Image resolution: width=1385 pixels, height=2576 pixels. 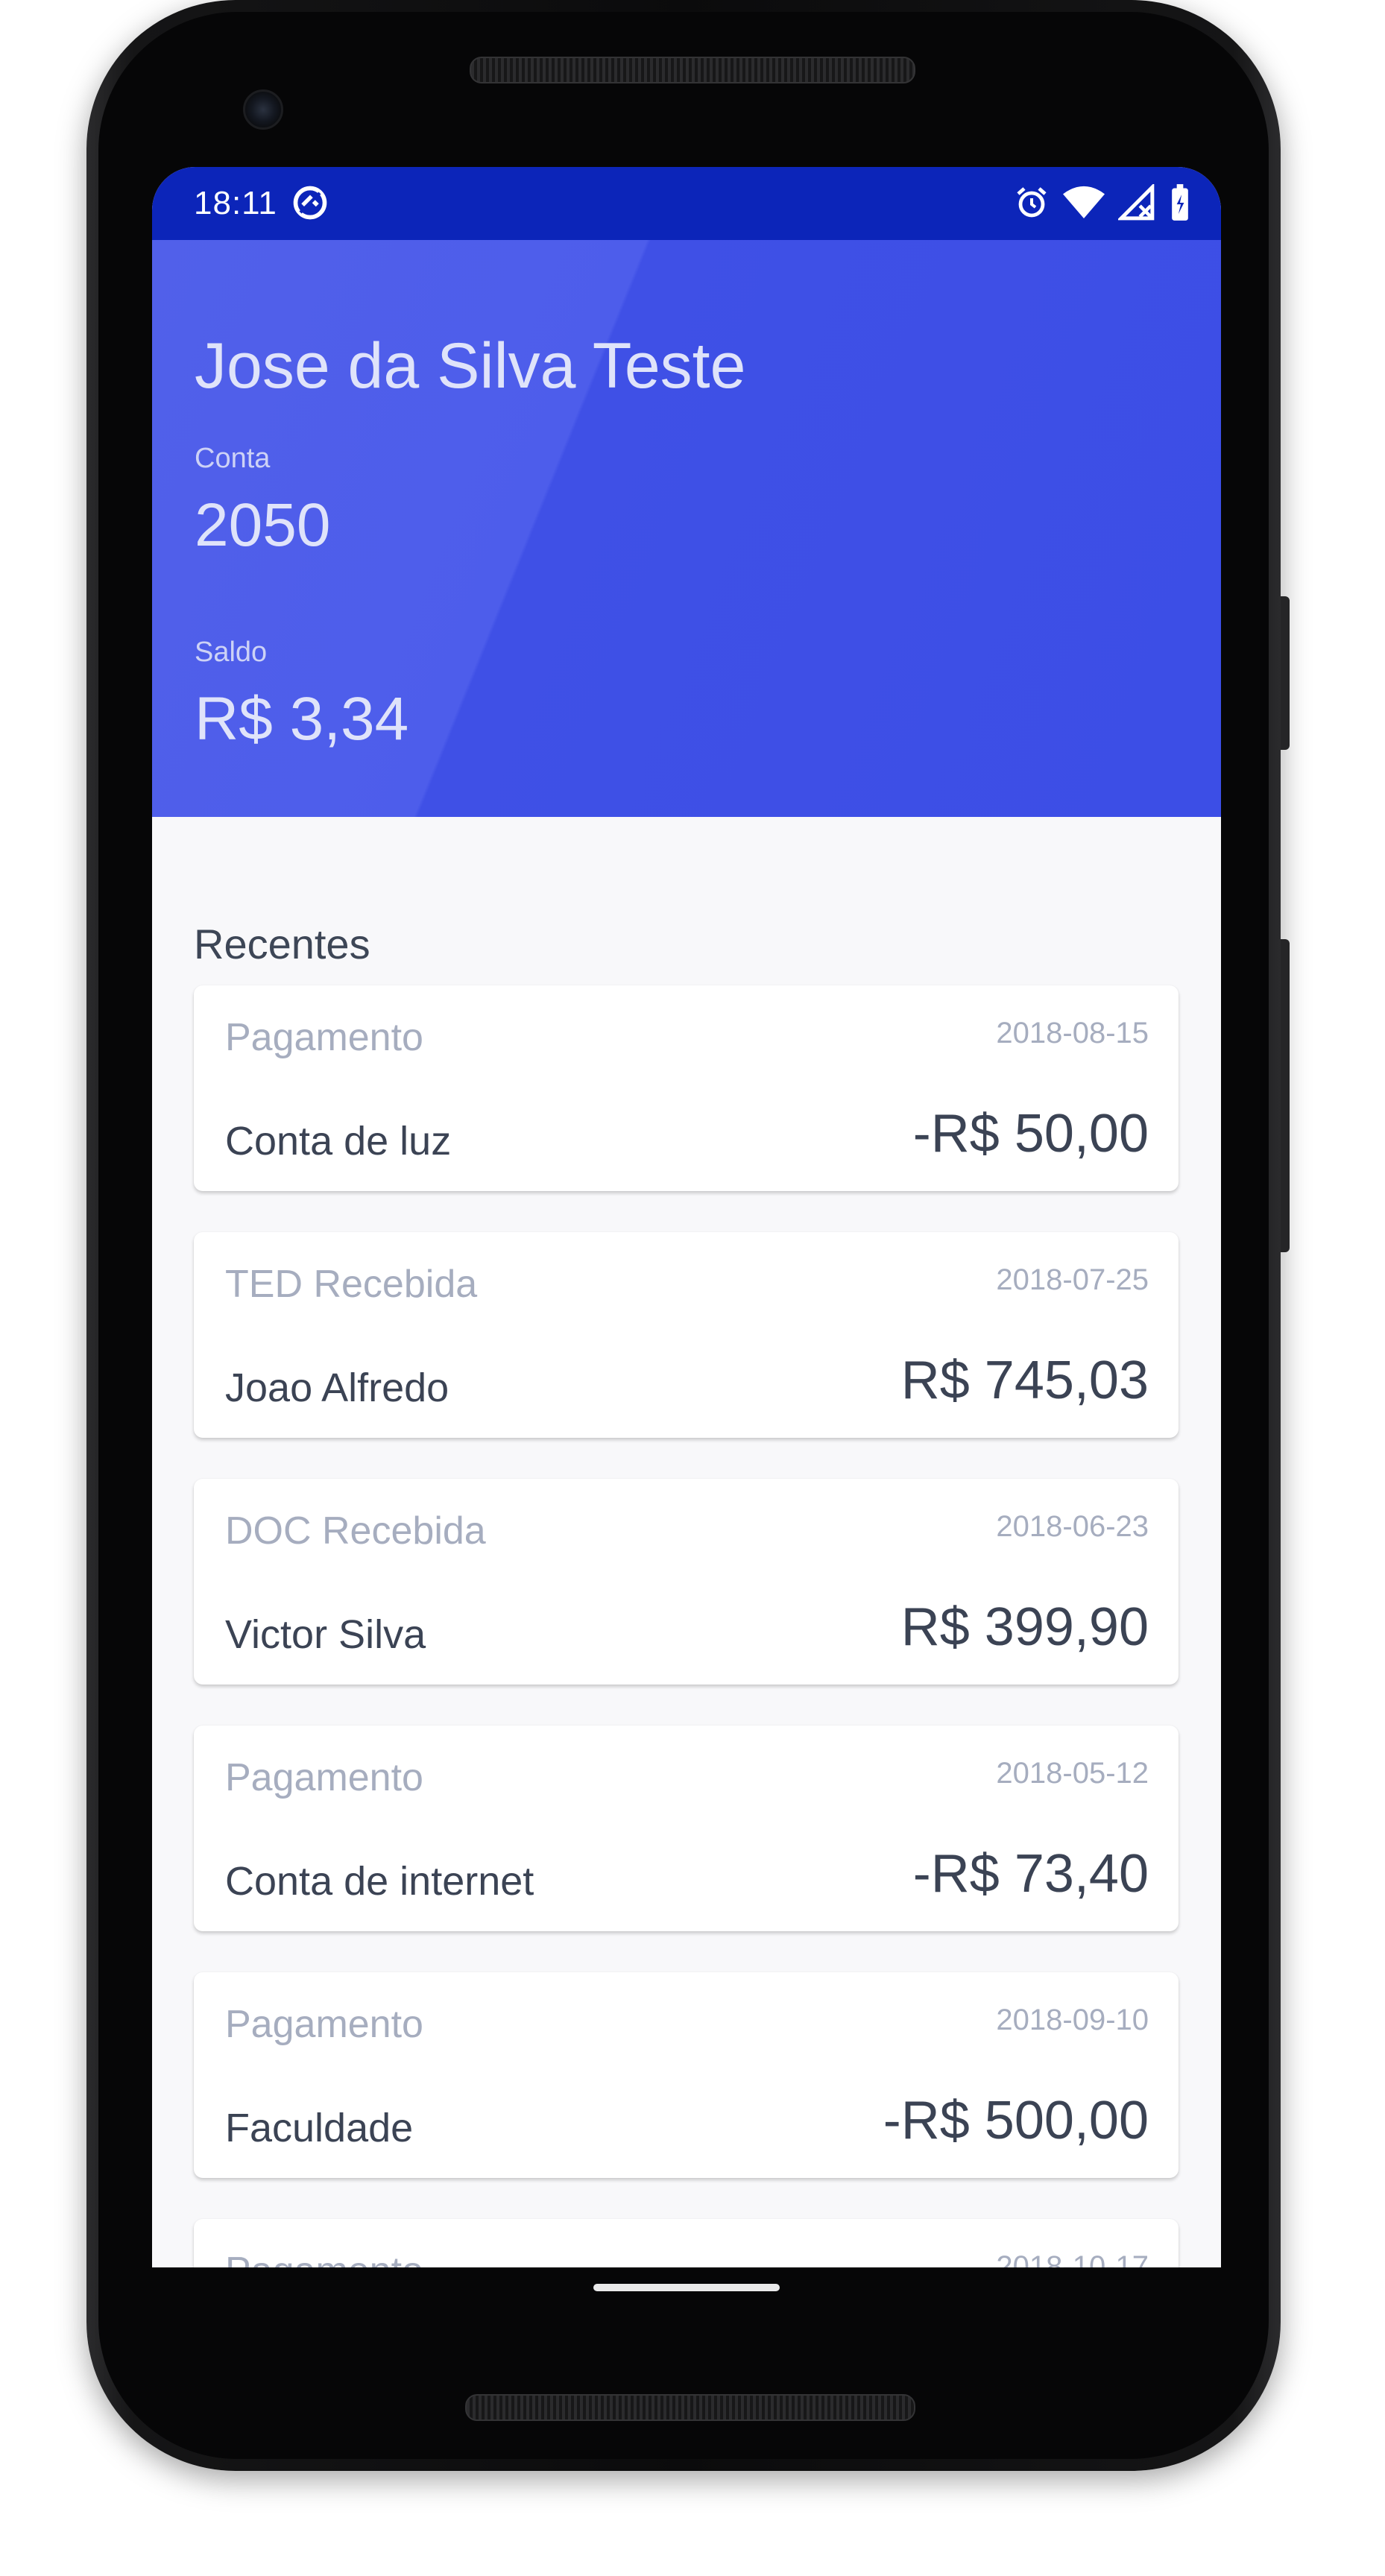 I want to click on transaction-amount: R$ 745,03, so click(x=1024, y=1380).